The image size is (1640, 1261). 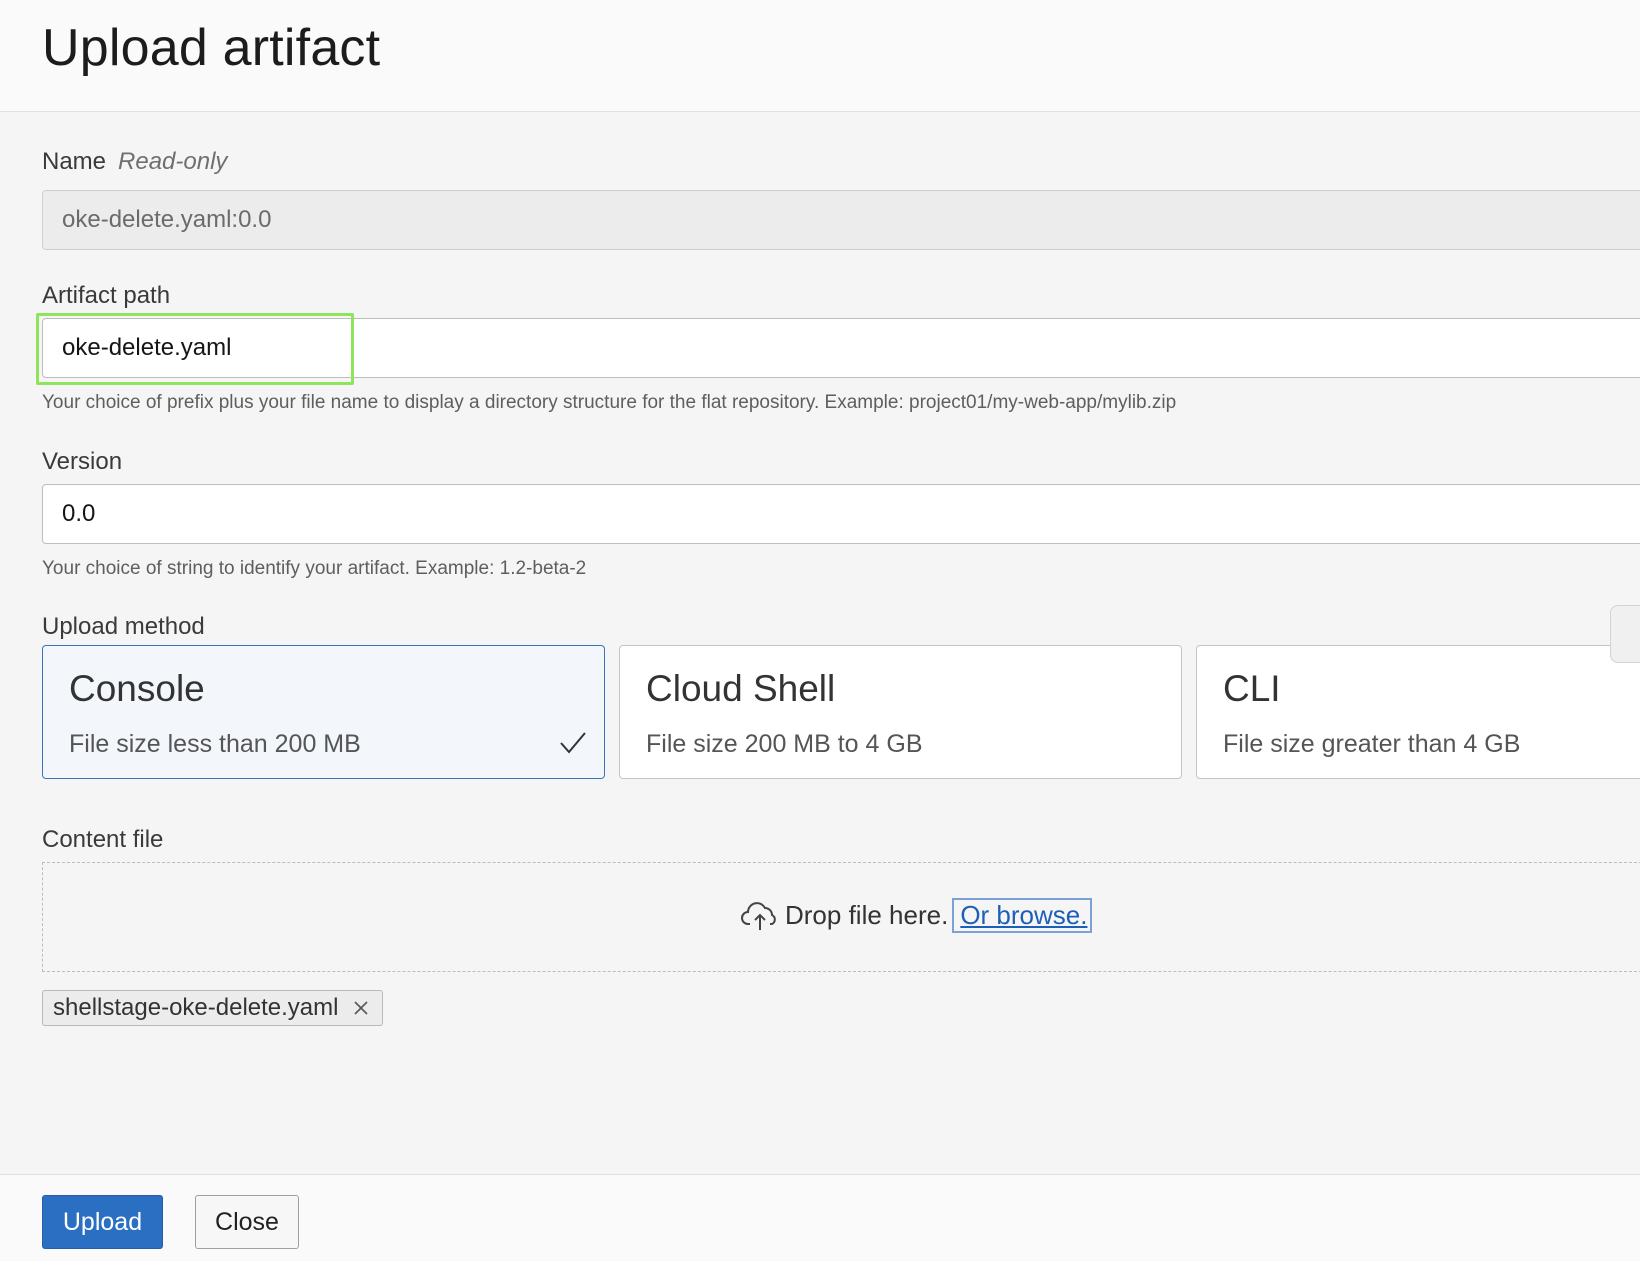 What do you see at coordinates (123, 626) in the screenshot?
I see `upload-method-label: Upload method` at bounding box center [123, 626].